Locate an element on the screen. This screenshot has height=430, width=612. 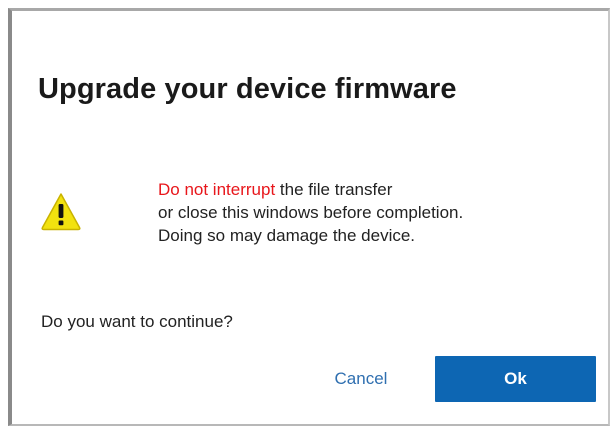
cancel-button: Cancel is located at coordinates (361, 379).